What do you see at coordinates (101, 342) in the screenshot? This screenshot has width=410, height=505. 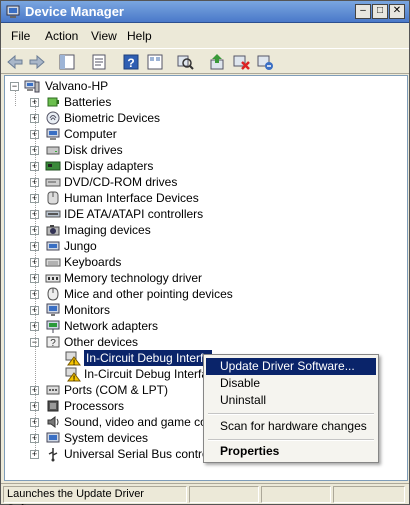 I see `tree-node-label: Other devices` at bounding box center [101, 342].